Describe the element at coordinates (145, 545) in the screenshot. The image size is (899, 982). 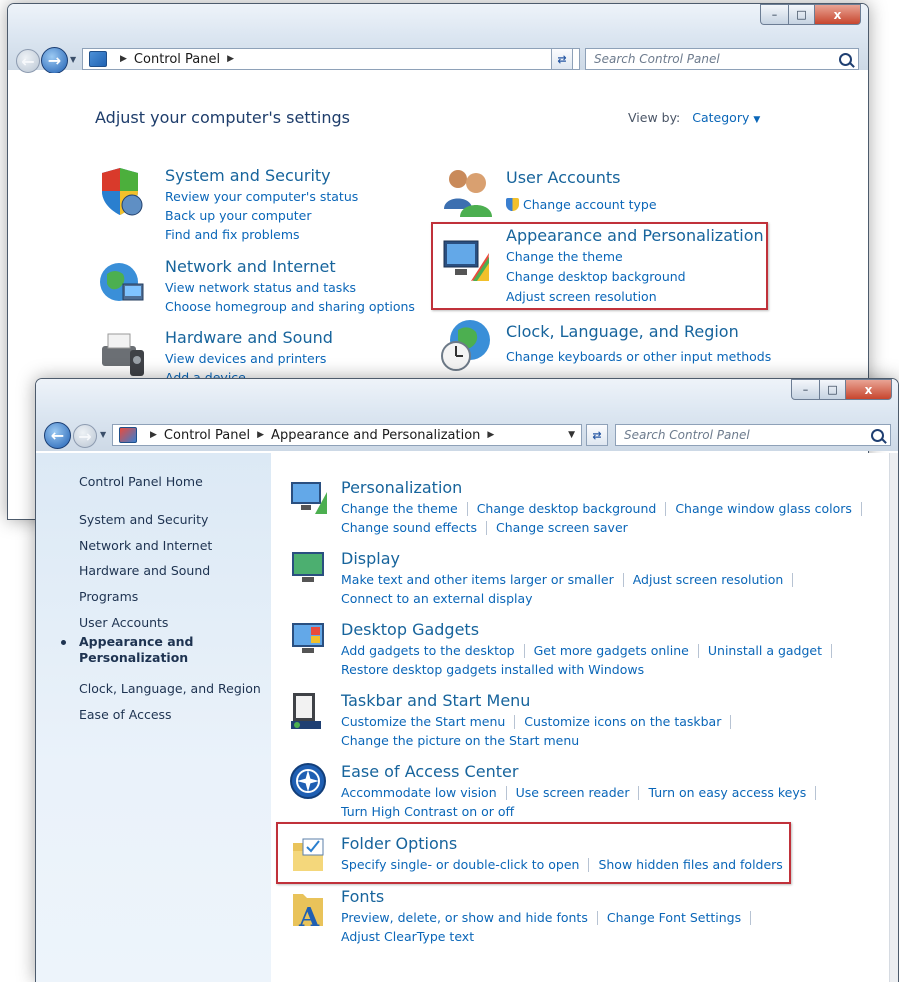
I see `sidebar-item-network-internet: Network and Internet` at that location.